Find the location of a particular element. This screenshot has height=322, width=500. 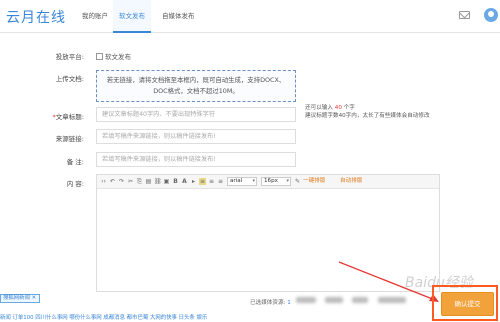

undo-icon: ↶ is located at coordinates (112, 181).